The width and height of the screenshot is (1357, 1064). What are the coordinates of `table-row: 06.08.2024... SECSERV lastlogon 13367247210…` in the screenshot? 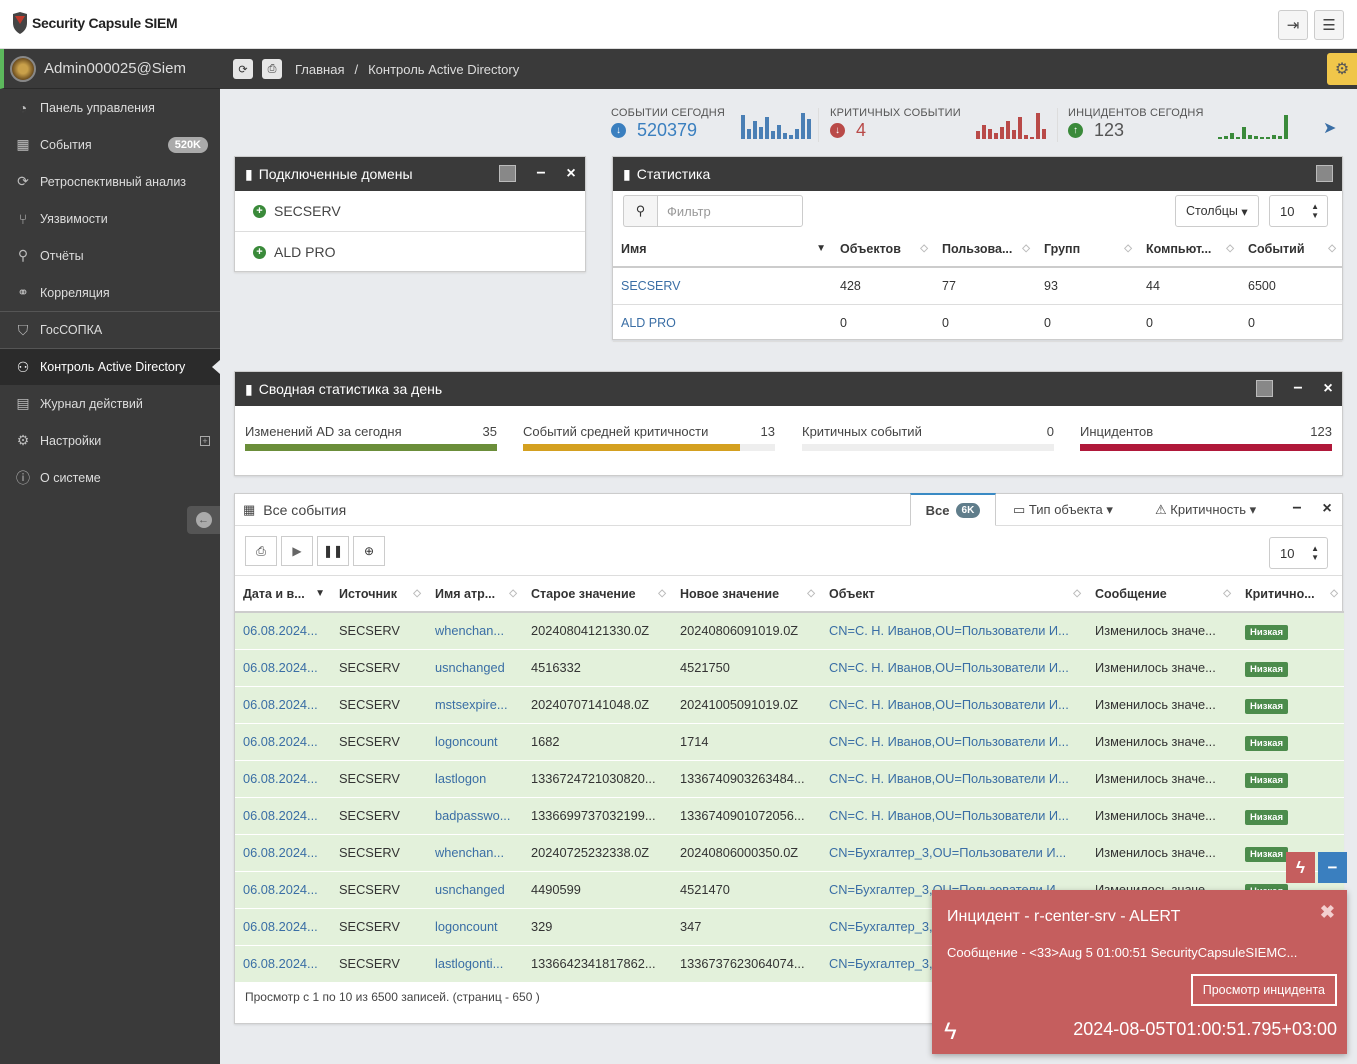 It's located at (789, 779).